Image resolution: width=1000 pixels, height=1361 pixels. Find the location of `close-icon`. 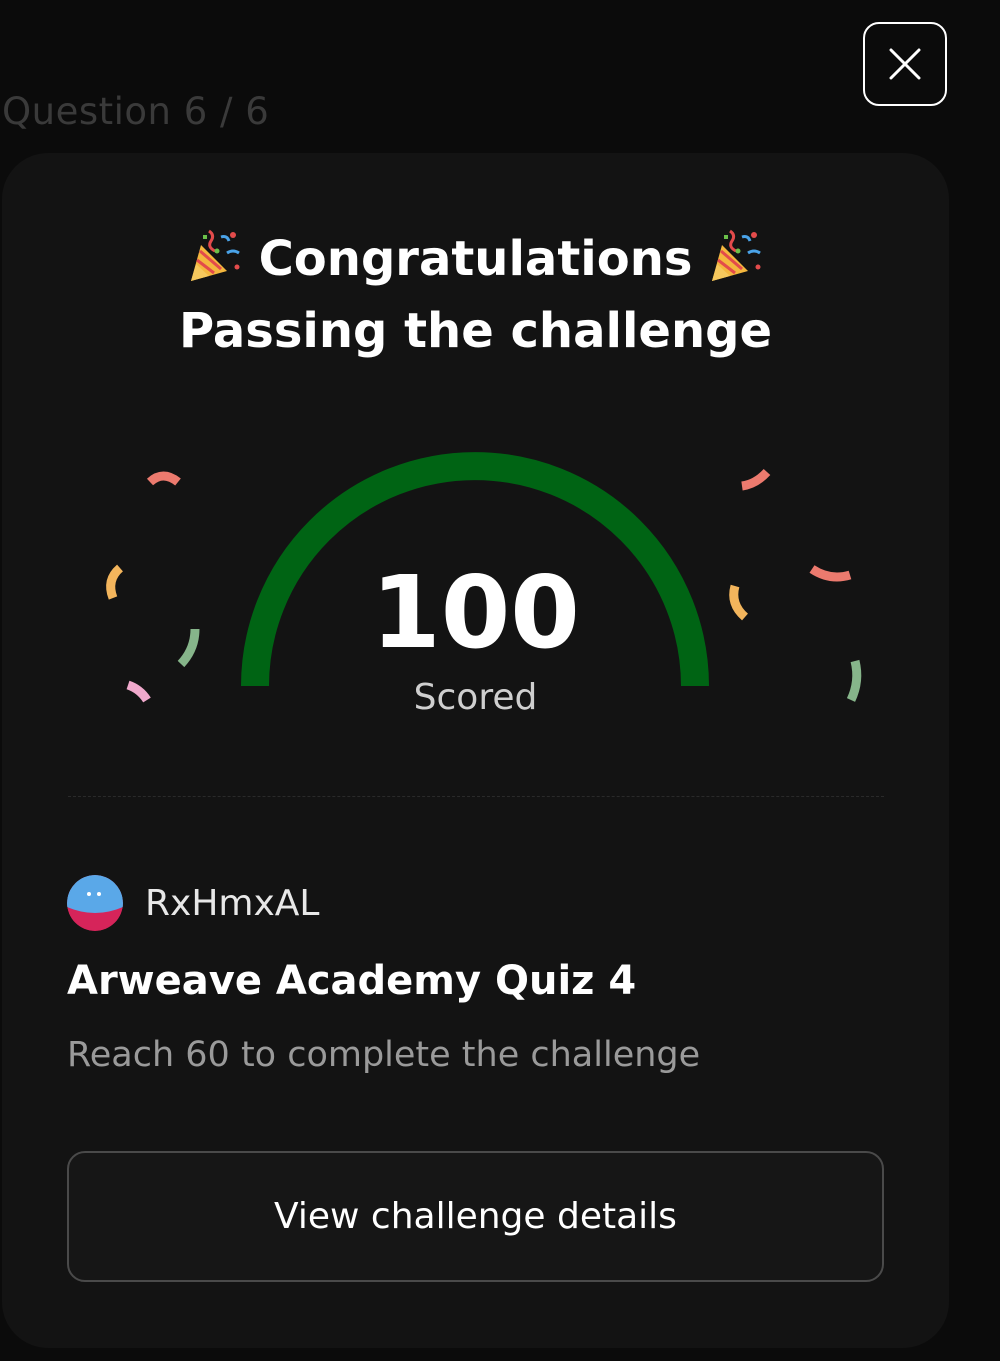

close-icon is located at coordinates (905, 64).